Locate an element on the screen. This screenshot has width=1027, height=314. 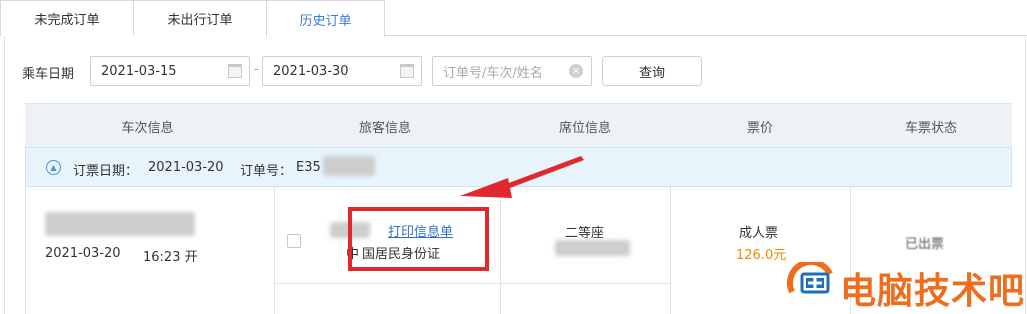
tab-upcoming-orders: 未出行订单 is located at coordinates (200, 18).